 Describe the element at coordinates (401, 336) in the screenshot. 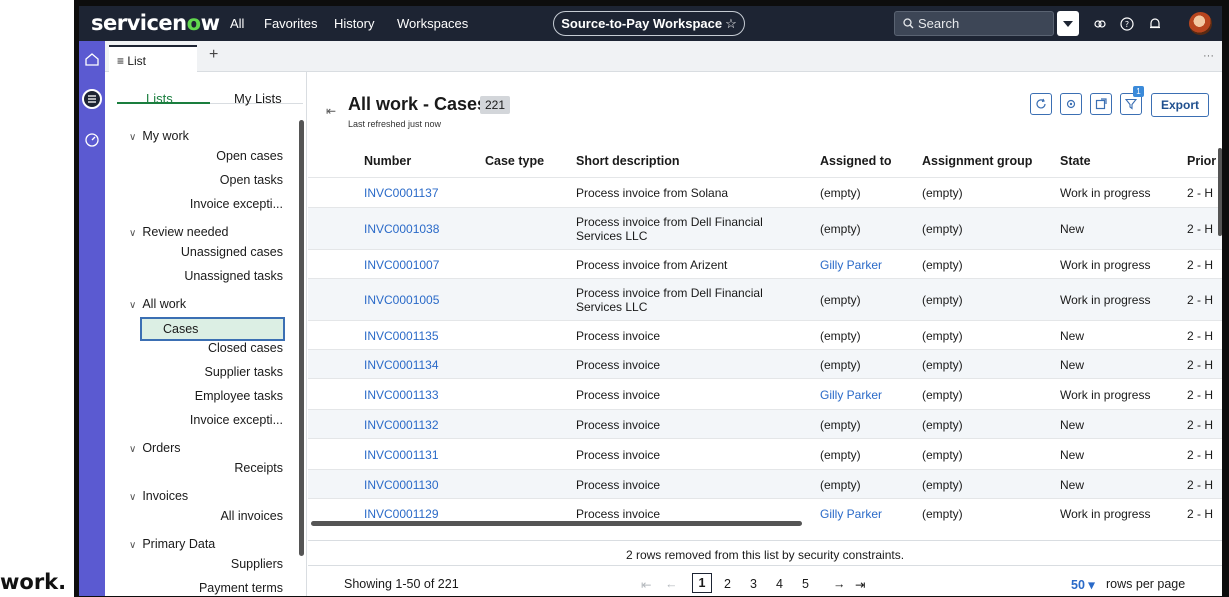

I see `case-number-link: INVC0001135` at that location.